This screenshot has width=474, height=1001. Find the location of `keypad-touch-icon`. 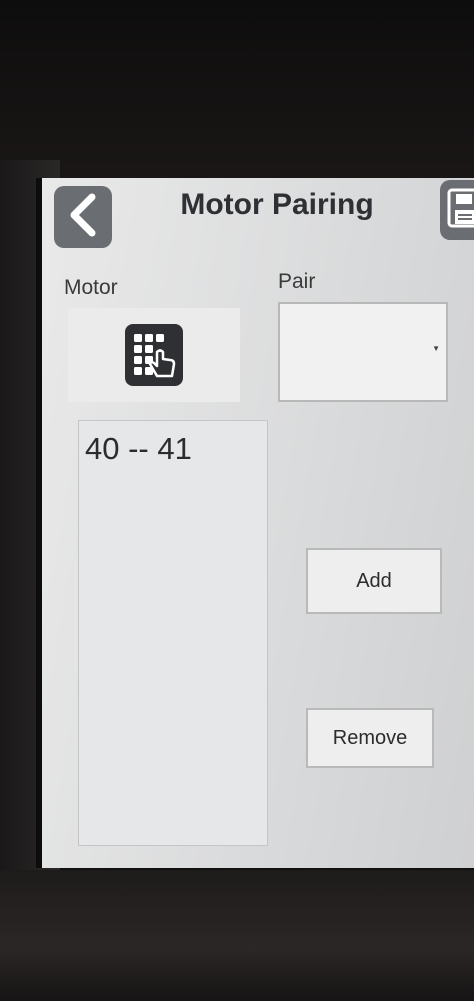

keypad-touch-icon is located at coordinates (154, 355).